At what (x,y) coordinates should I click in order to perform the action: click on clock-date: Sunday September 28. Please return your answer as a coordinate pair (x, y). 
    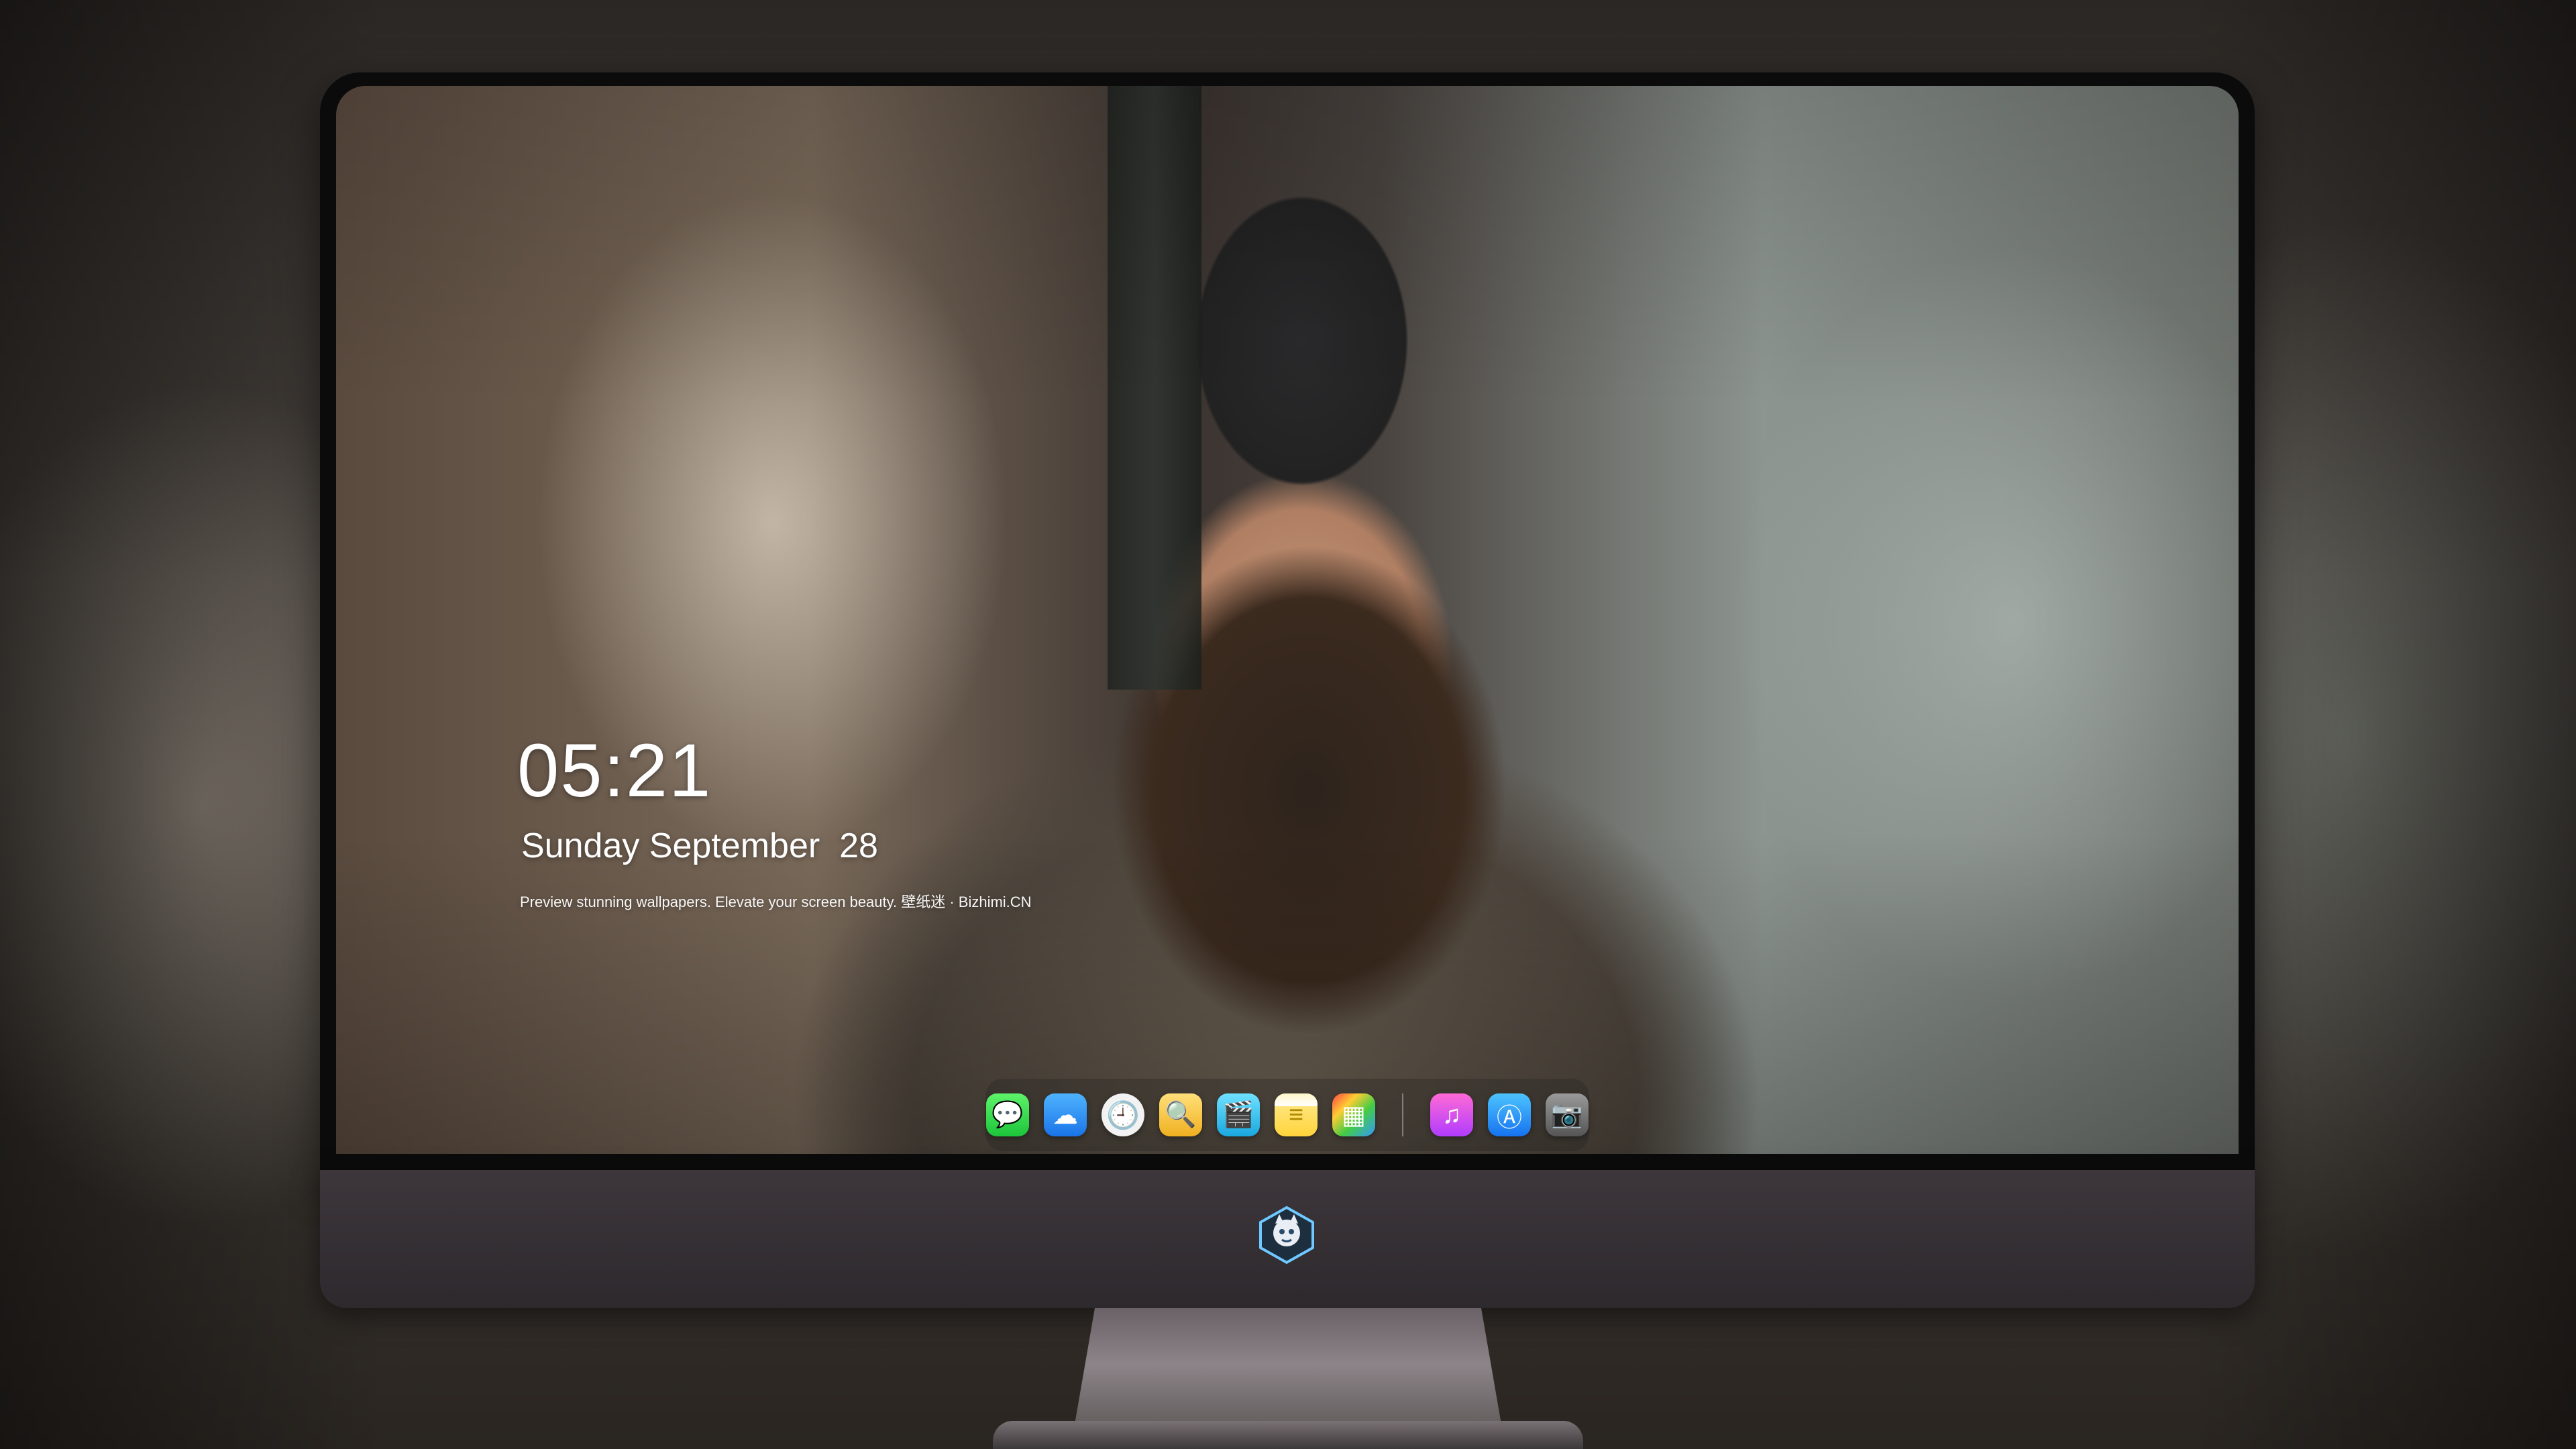
    Looking at the image, I should click on (699, 845).